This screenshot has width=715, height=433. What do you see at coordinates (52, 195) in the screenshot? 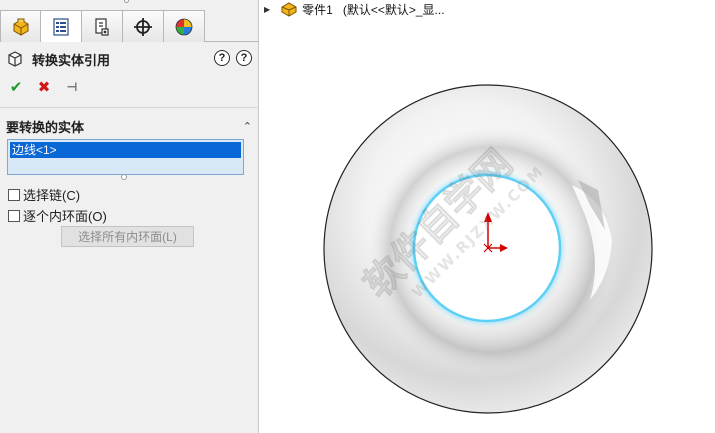
I see `select-chain-label: 选择链(C)` at bounding box center [52, 195].